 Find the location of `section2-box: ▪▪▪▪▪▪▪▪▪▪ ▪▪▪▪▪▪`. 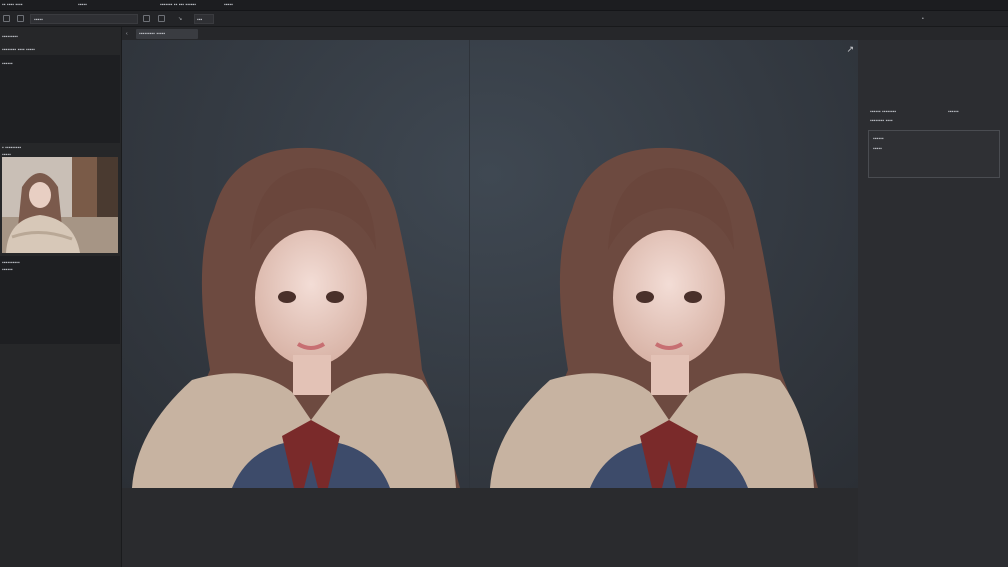

section2-box: ▪▪▪▪▪▪▪▪▪▪ ▪▪▪▪▪▪ is located at coordinates (60, 300).